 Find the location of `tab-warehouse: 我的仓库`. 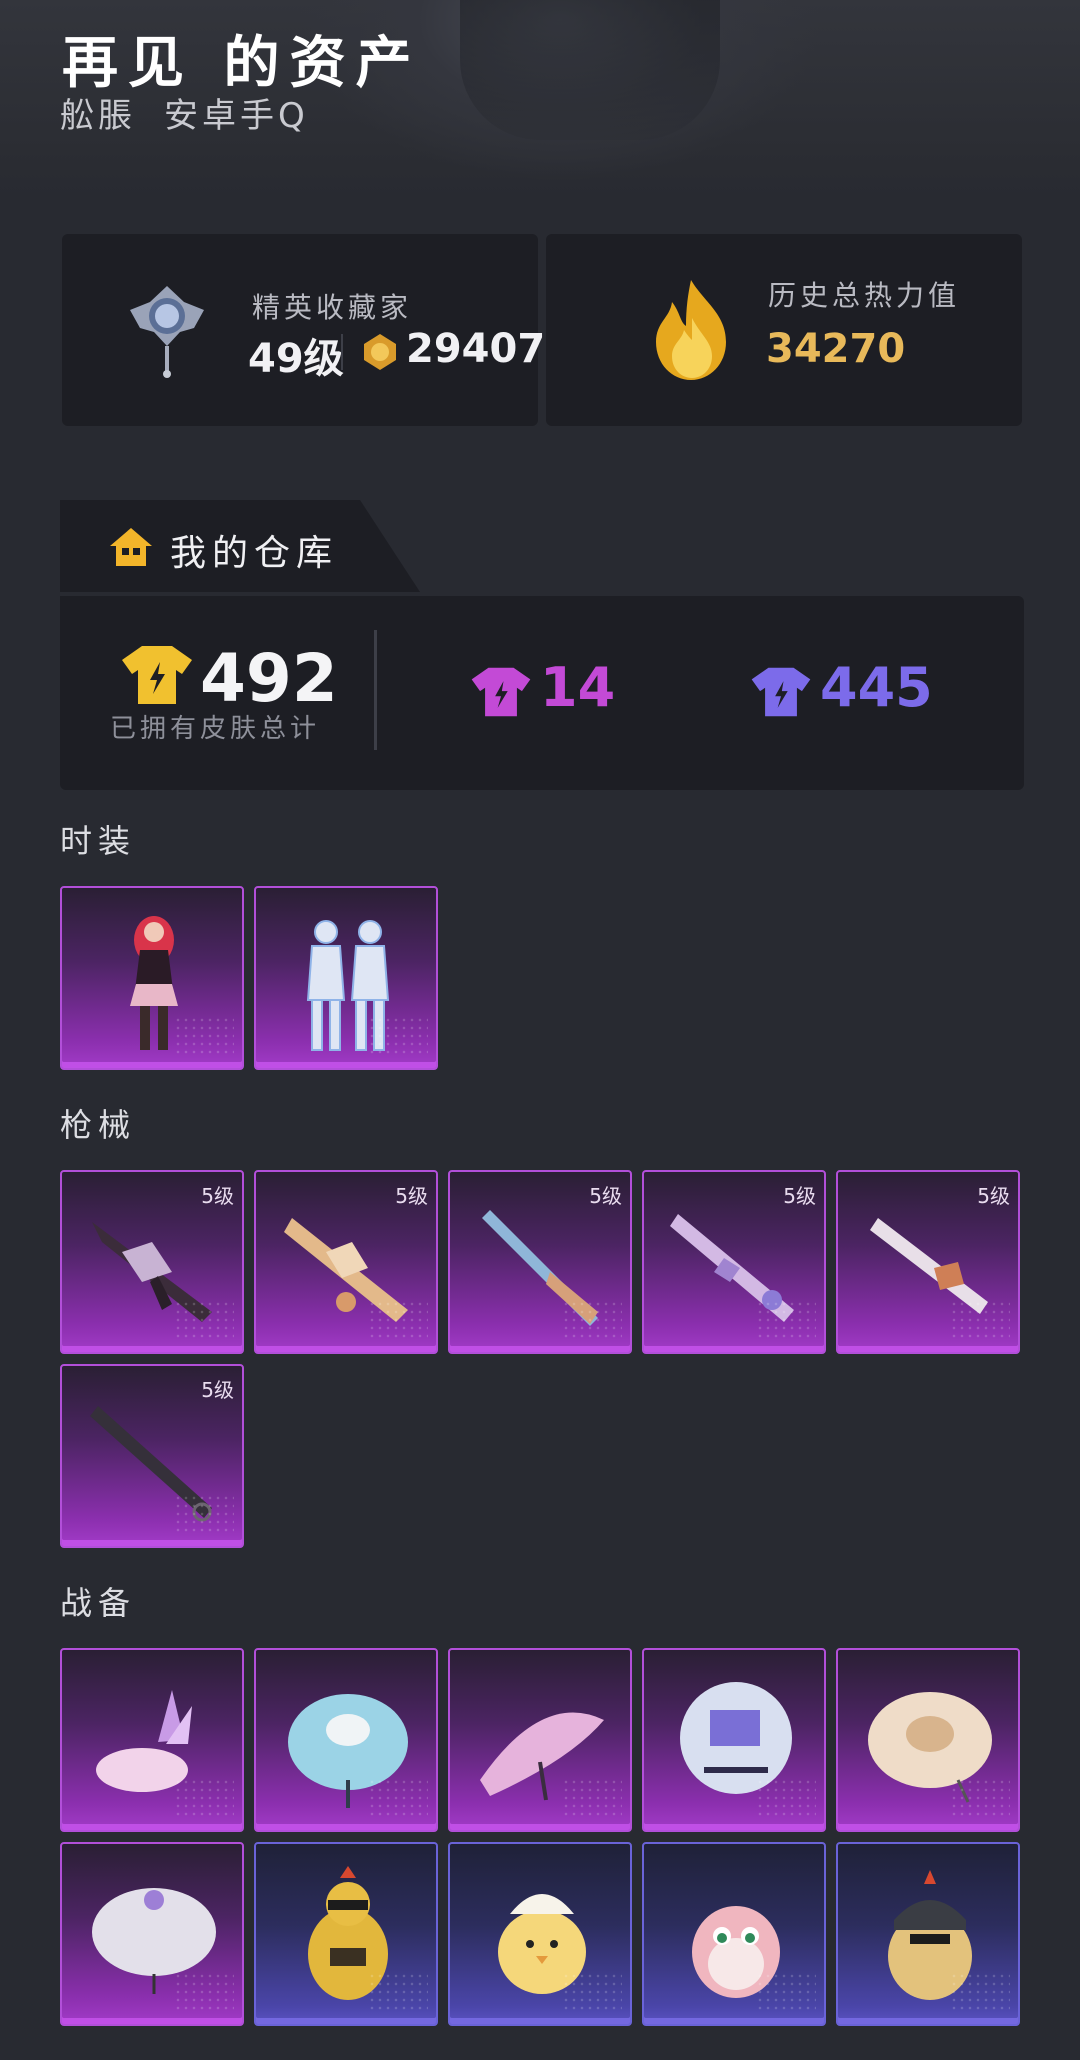

tab-warehouse: 我的仓库 is located at coordinates (240, 546).